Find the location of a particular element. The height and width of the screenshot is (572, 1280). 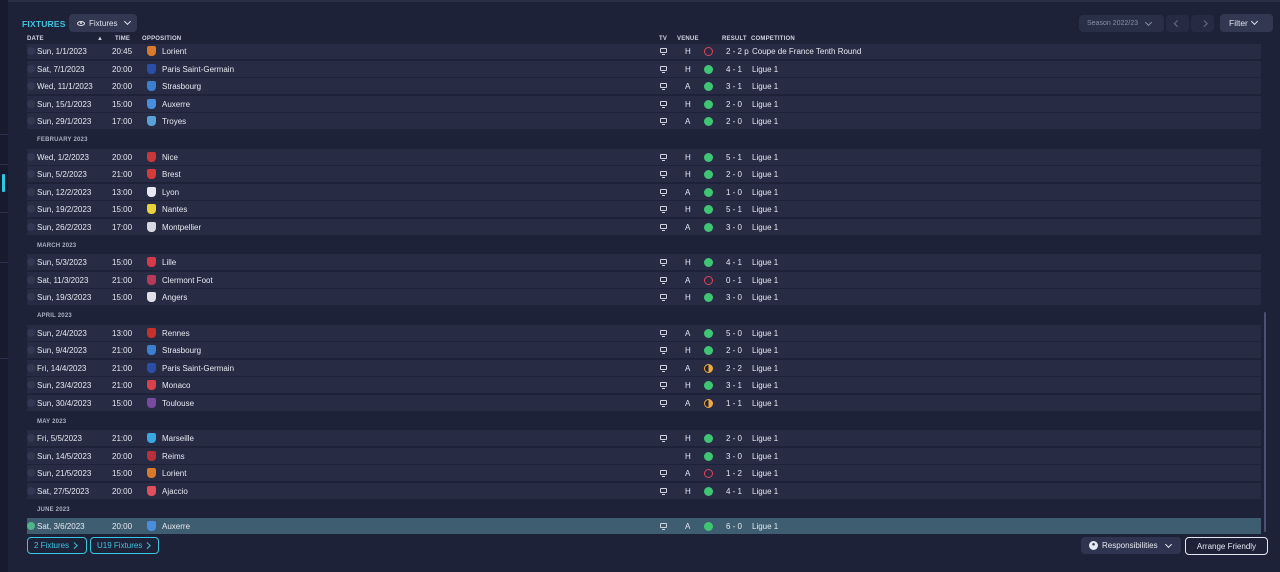

fixture-opposition: Lorient is located at coordinates (174, 51).